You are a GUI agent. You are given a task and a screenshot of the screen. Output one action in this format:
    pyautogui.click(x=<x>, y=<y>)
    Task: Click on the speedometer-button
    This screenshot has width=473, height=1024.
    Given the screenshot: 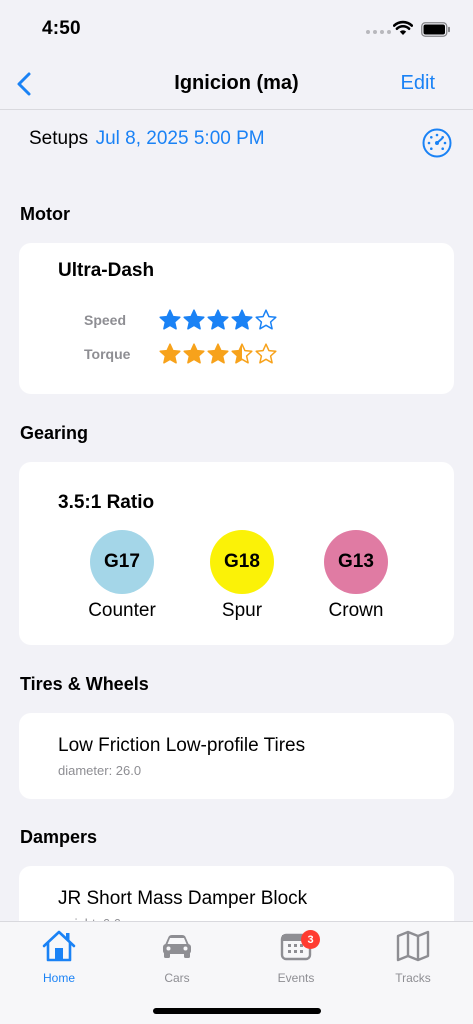 What is the action you would take?
    pyautogui.click(x=437, y=143)
    